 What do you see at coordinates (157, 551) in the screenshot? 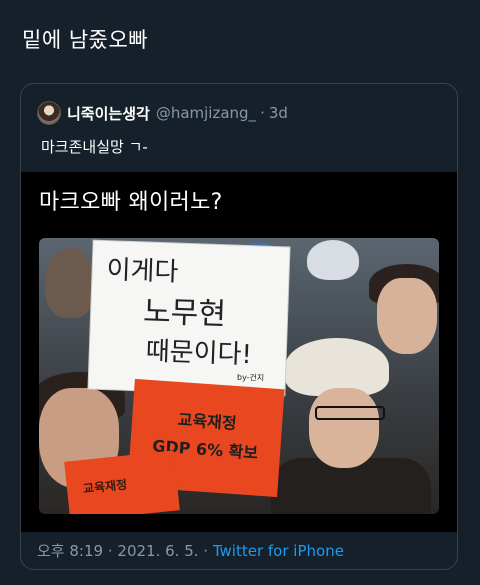
I see `tweet-date: 2021. 6. 5.` at bounding box center [157, 551].